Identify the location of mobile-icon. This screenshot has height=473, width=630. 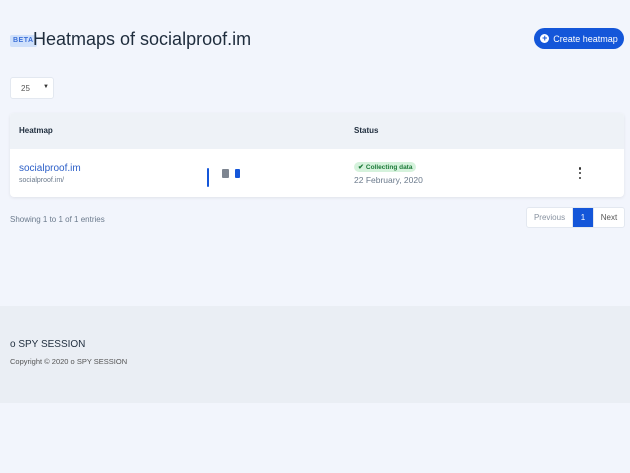
(237, 173).